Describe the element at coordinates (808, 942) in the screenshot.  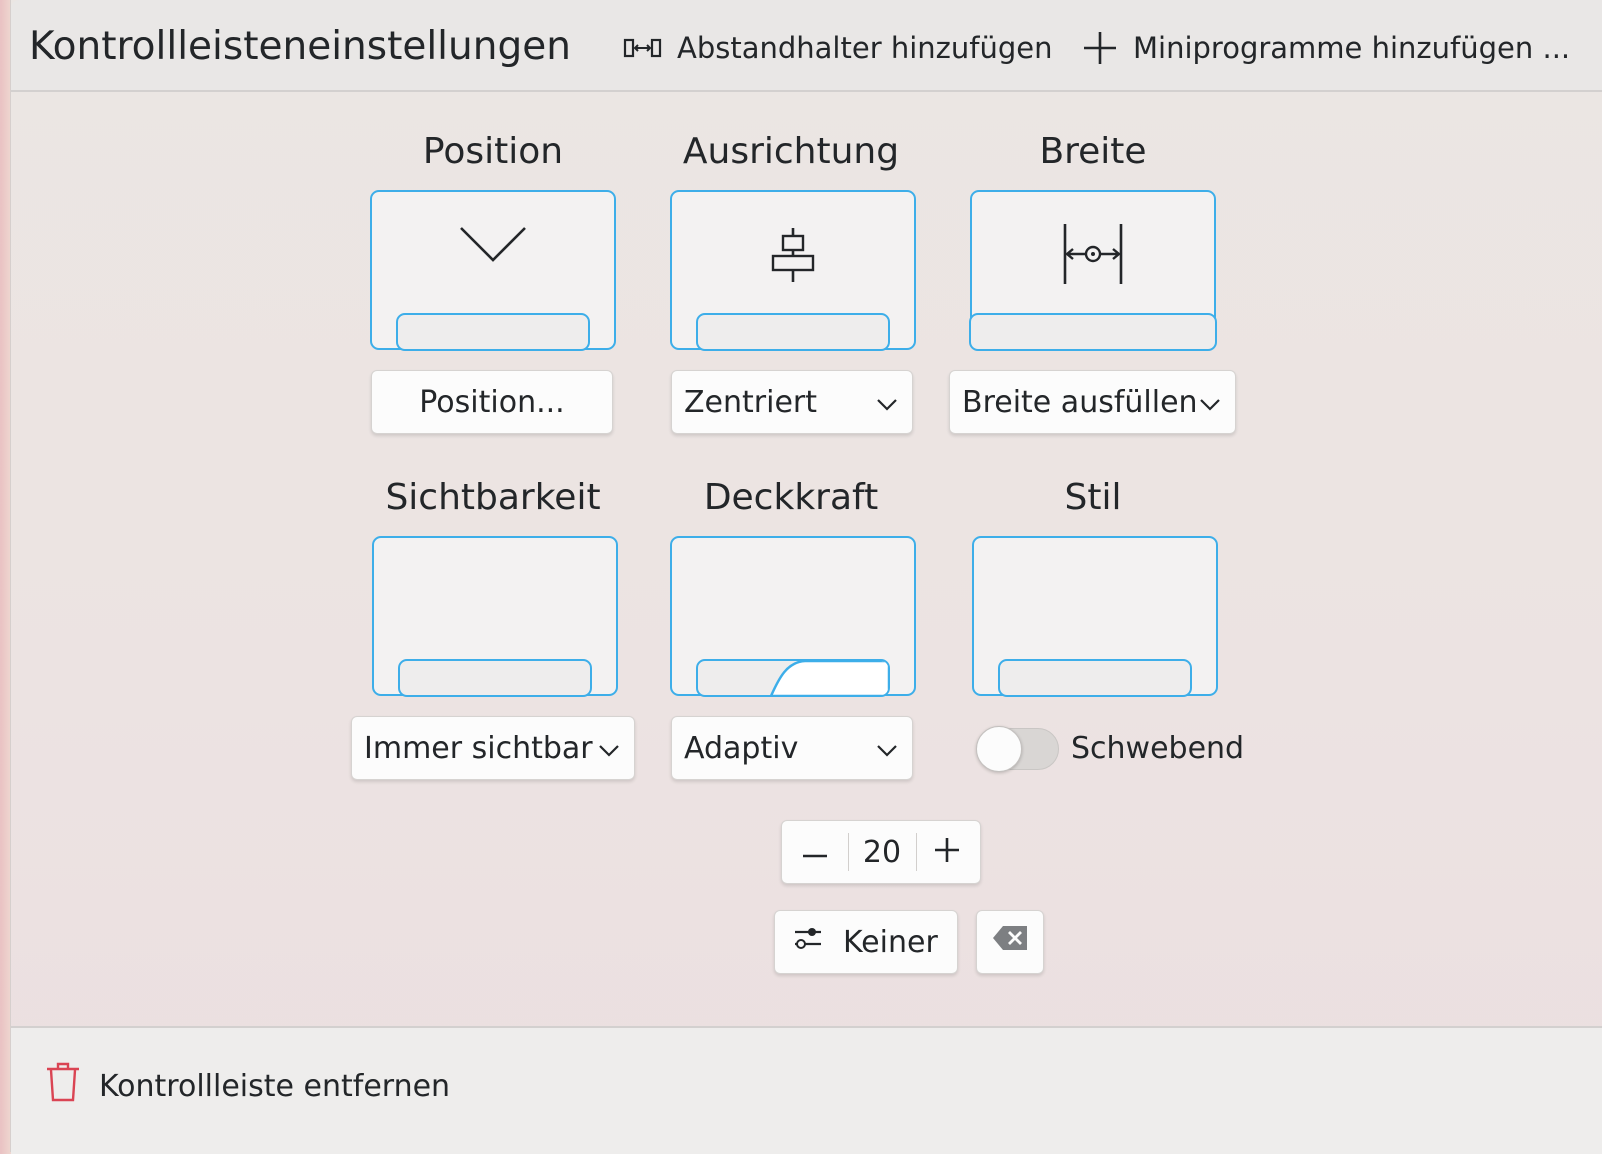
I see `configure-icon` at that location.